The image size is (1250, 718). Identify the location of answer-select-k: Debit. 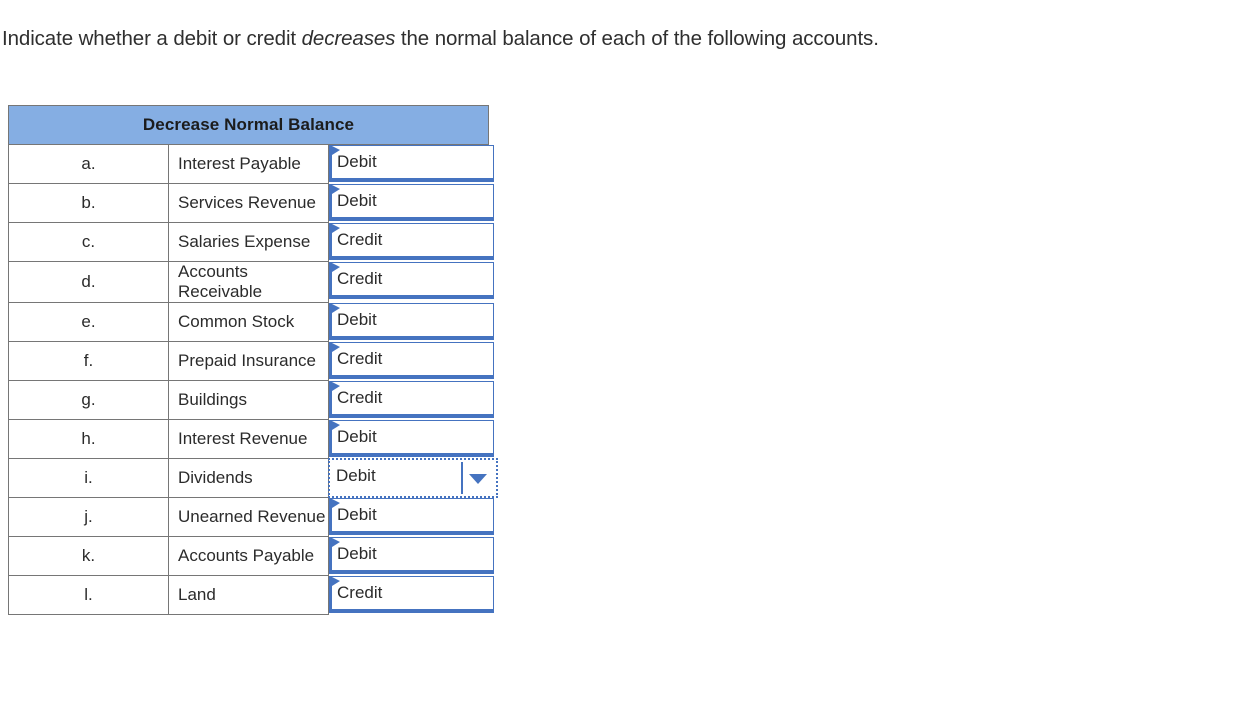
(411, 555).